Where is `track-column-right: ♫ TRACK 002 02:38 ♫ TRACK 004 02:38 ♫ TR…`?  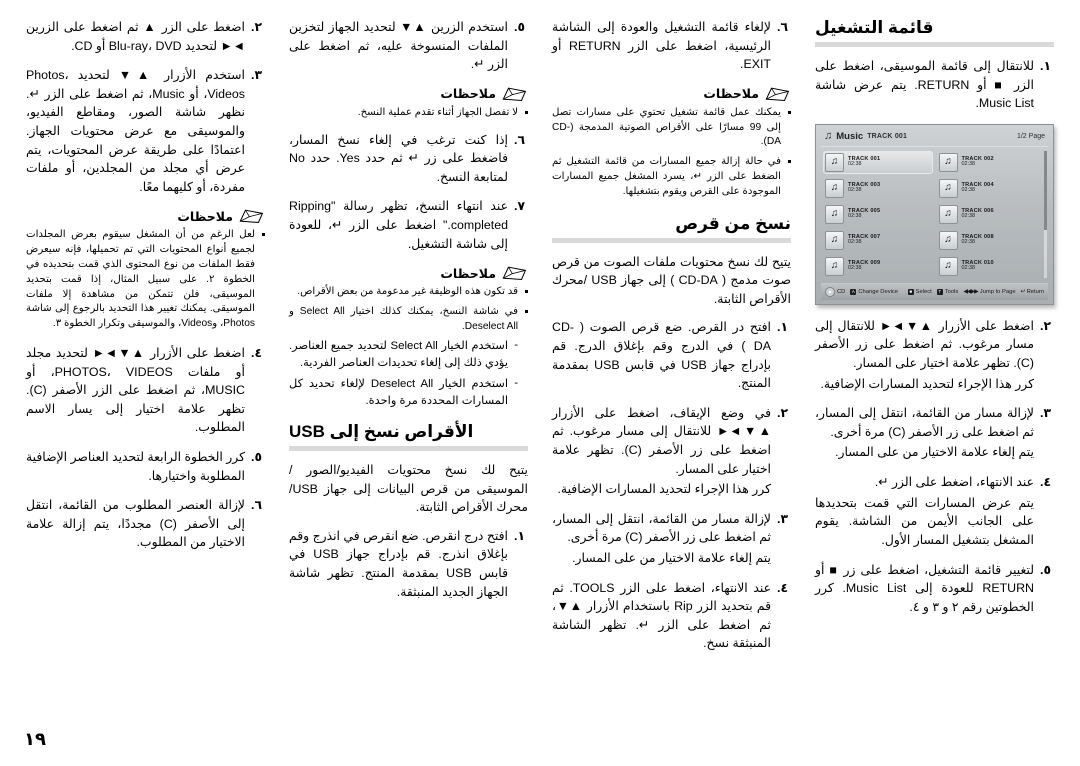
track-column-right: ♫ TRACK 002 02:38 ♫ TRACK 004 02:38 ♫ TR… is located at coordinates (992, 214).